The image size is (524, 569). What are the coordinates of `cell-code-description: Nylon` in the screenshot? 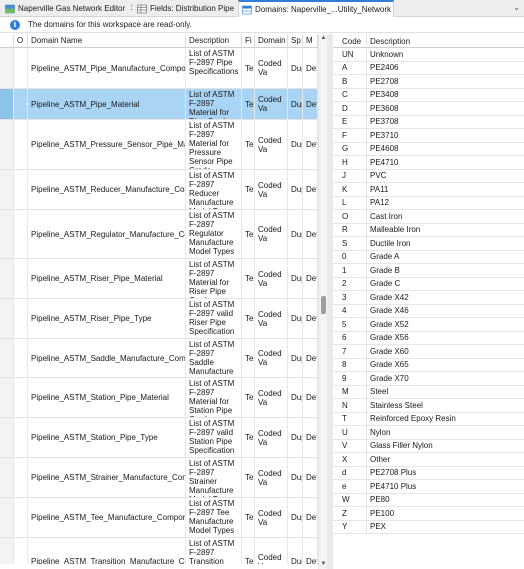 It's located at (445, 432).